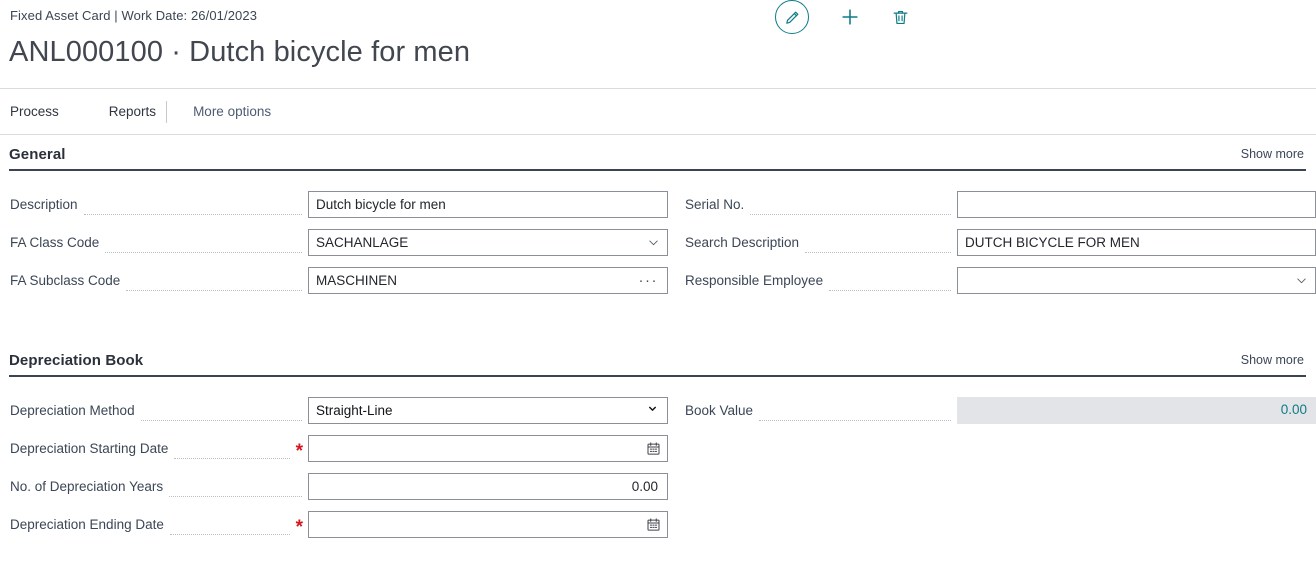 The width and height of the screenshot is (1316, 565). I want to click on book-value-text: 0.00, so click(1293, 409).